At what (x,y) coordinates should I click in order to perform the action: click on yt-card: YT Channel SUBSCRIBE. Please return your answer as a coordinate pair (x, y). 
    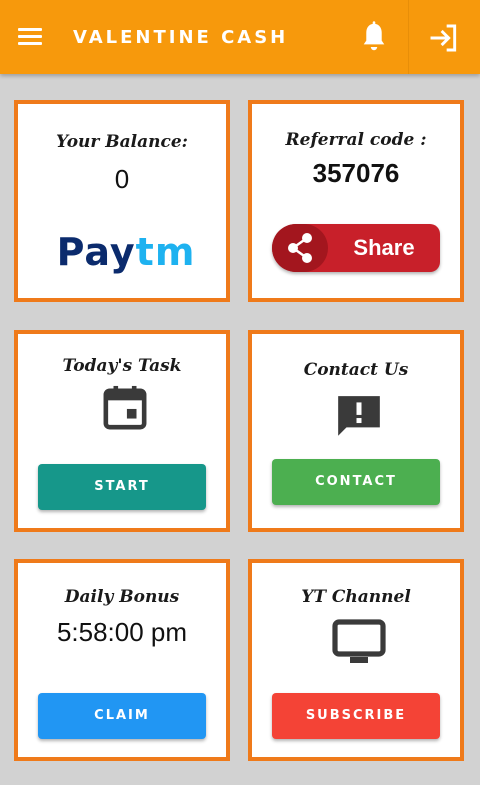
    Looking at the image, I should click on (356, 660).